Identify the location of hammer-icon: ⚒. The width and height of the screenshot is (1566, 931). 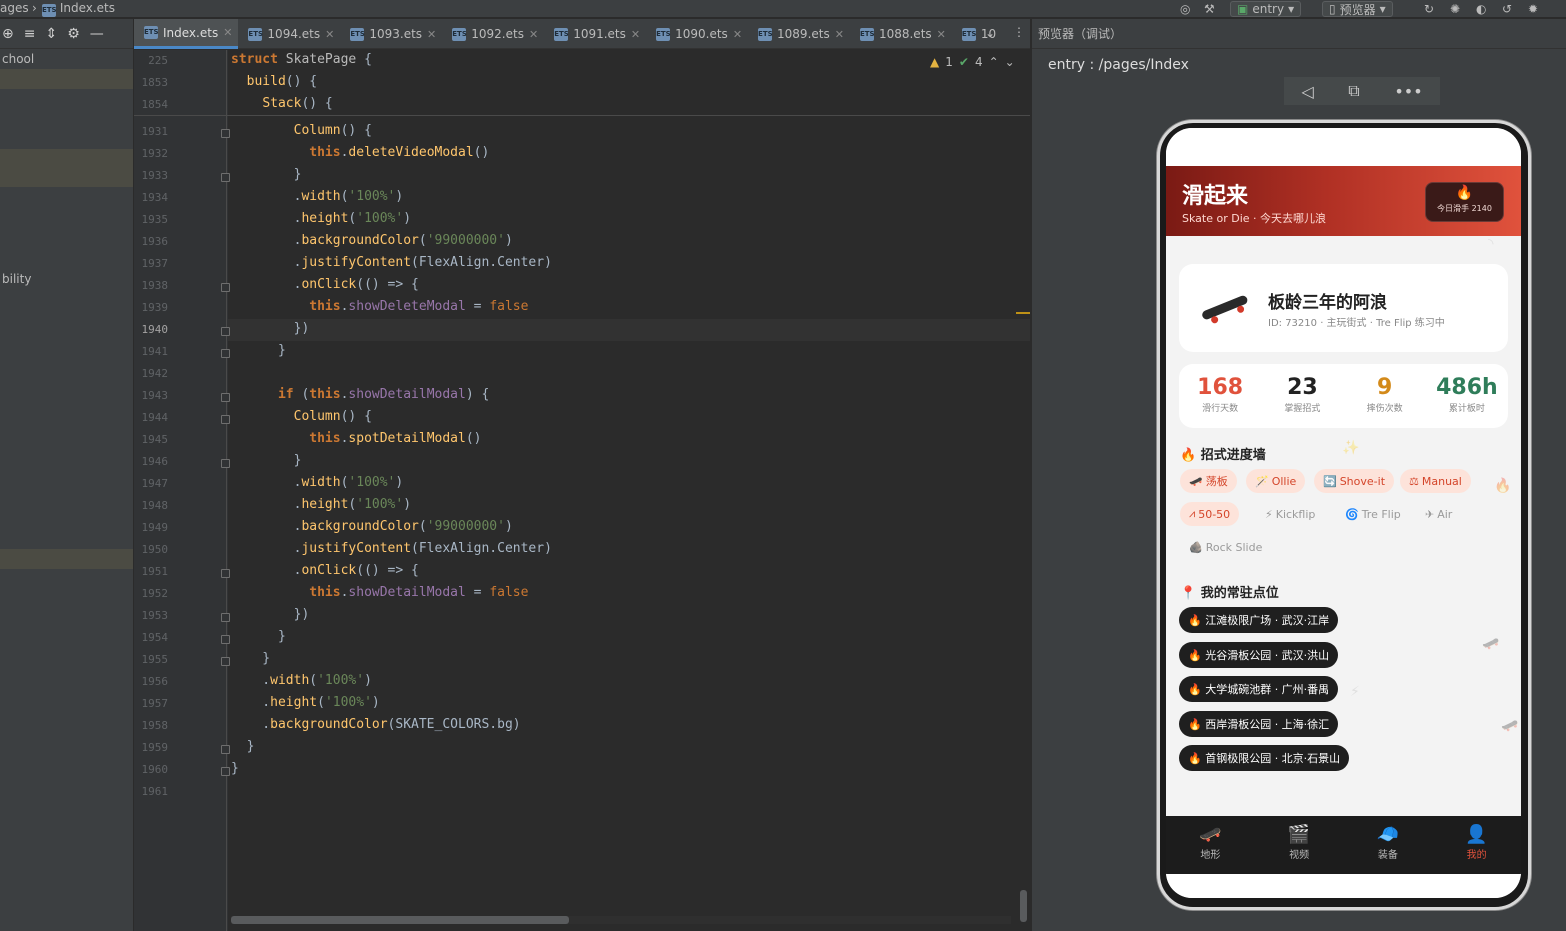
(1209, 9).